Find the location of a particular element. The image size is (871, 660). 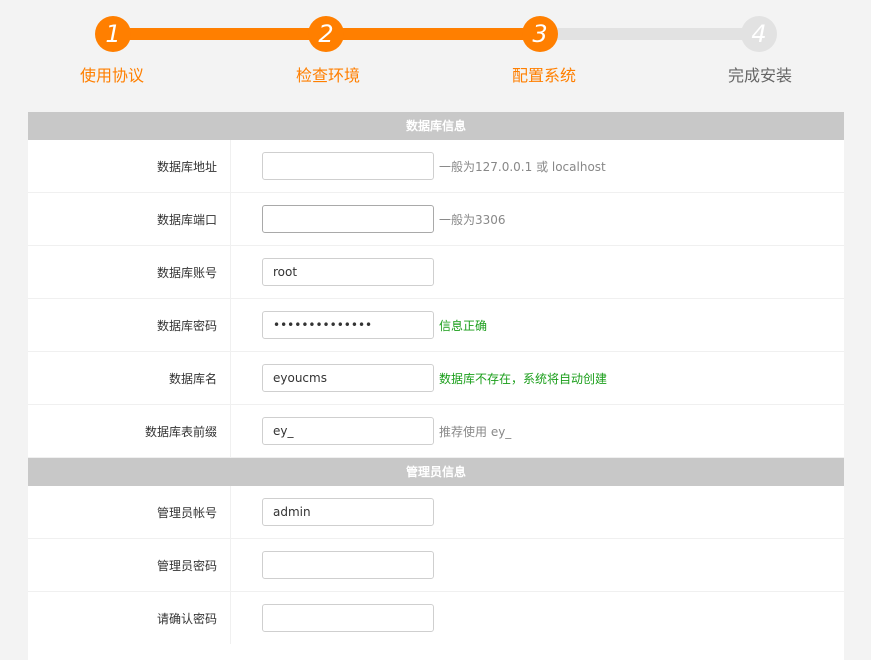

db-prefix-row: 数据库表前缀 推荐使用 ey_ is located at coordinates (436, 431).